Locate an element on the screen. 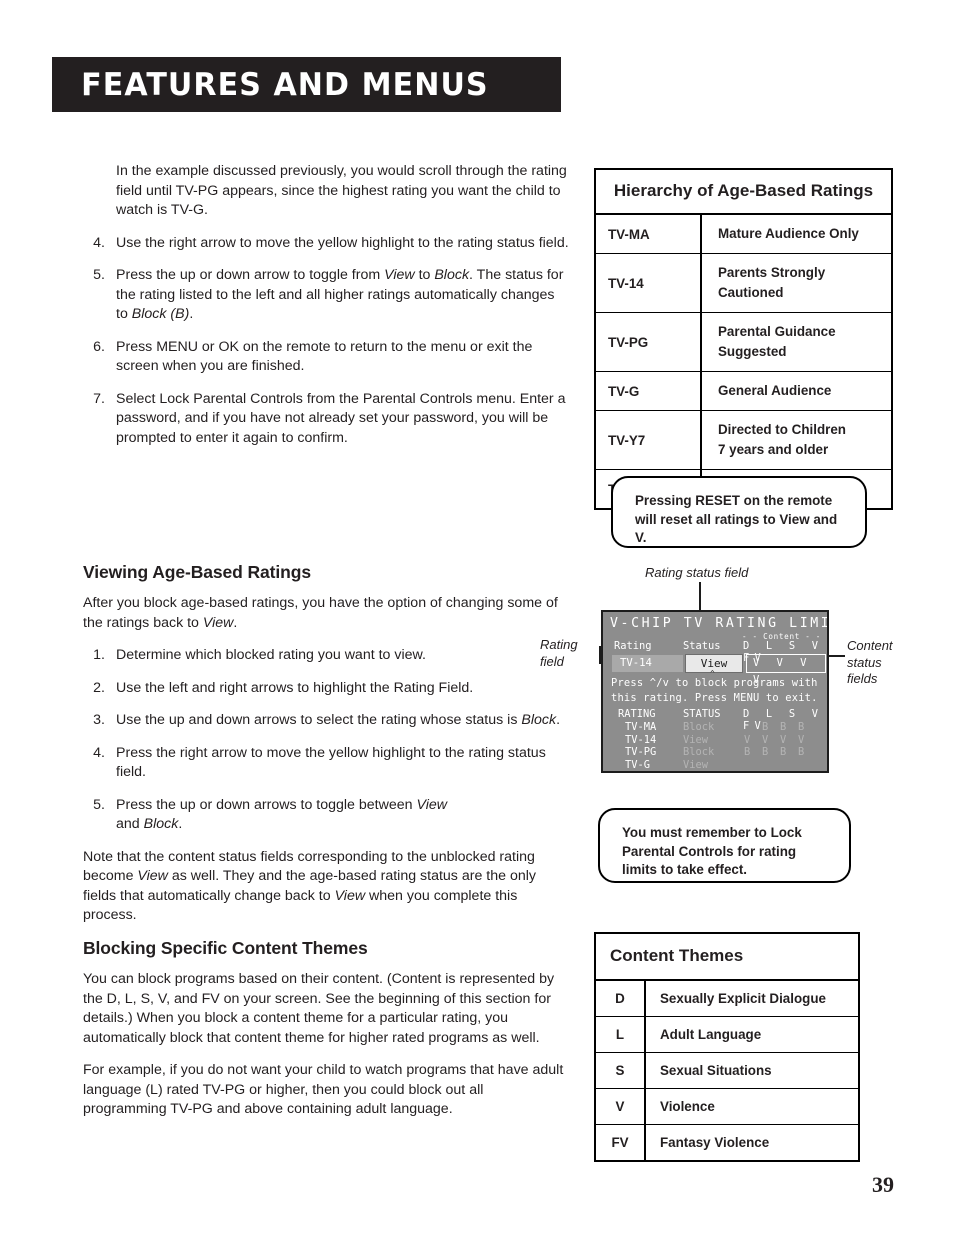 Image resolution: width=954 pixels, height=1235 pixels. table-row: D Sexually Explicit Dialogue is located at coordinates (727, 998).